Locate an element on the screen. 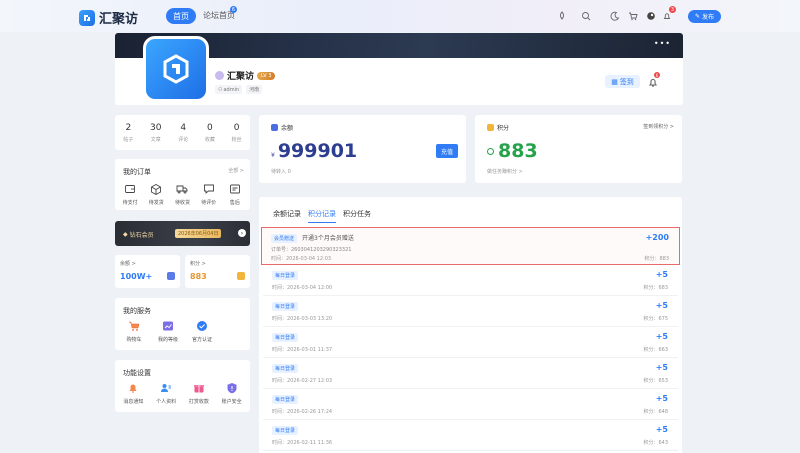  setting-security: 账户安全 is located at coordinates (232, 393).